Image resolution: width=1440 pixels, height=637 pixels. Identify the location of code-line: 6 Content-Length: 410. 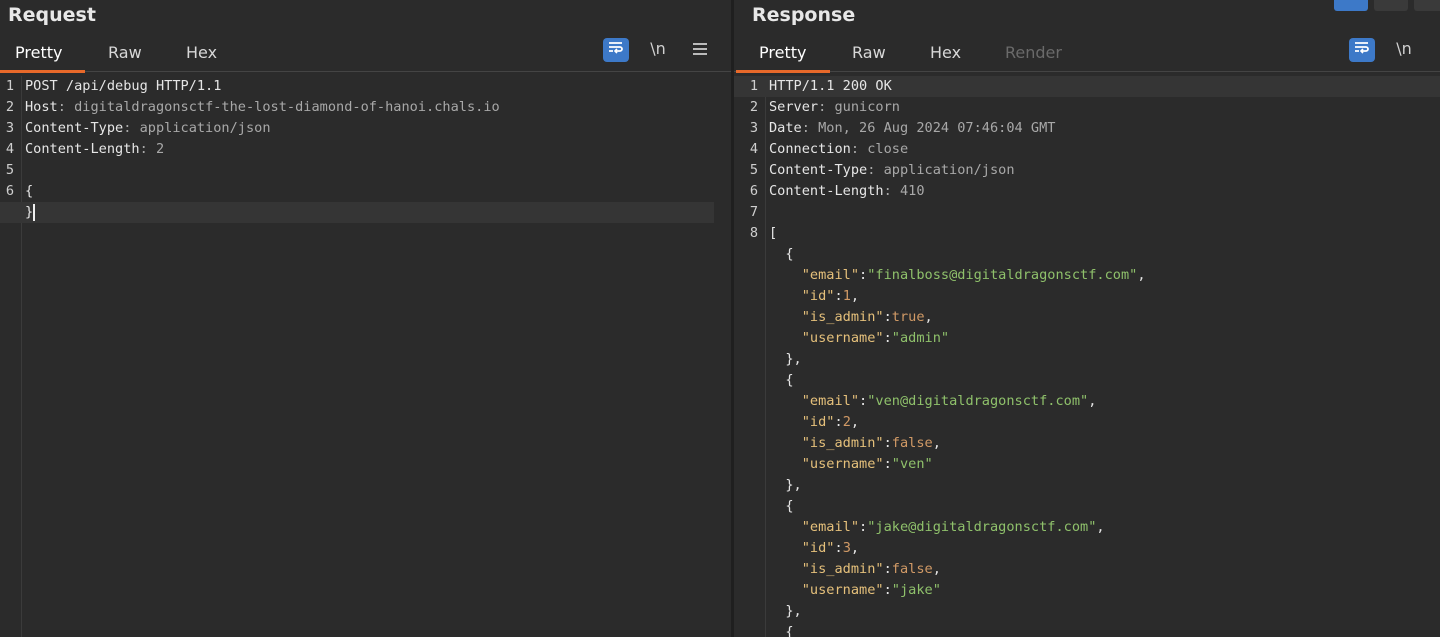
(1087, 191).